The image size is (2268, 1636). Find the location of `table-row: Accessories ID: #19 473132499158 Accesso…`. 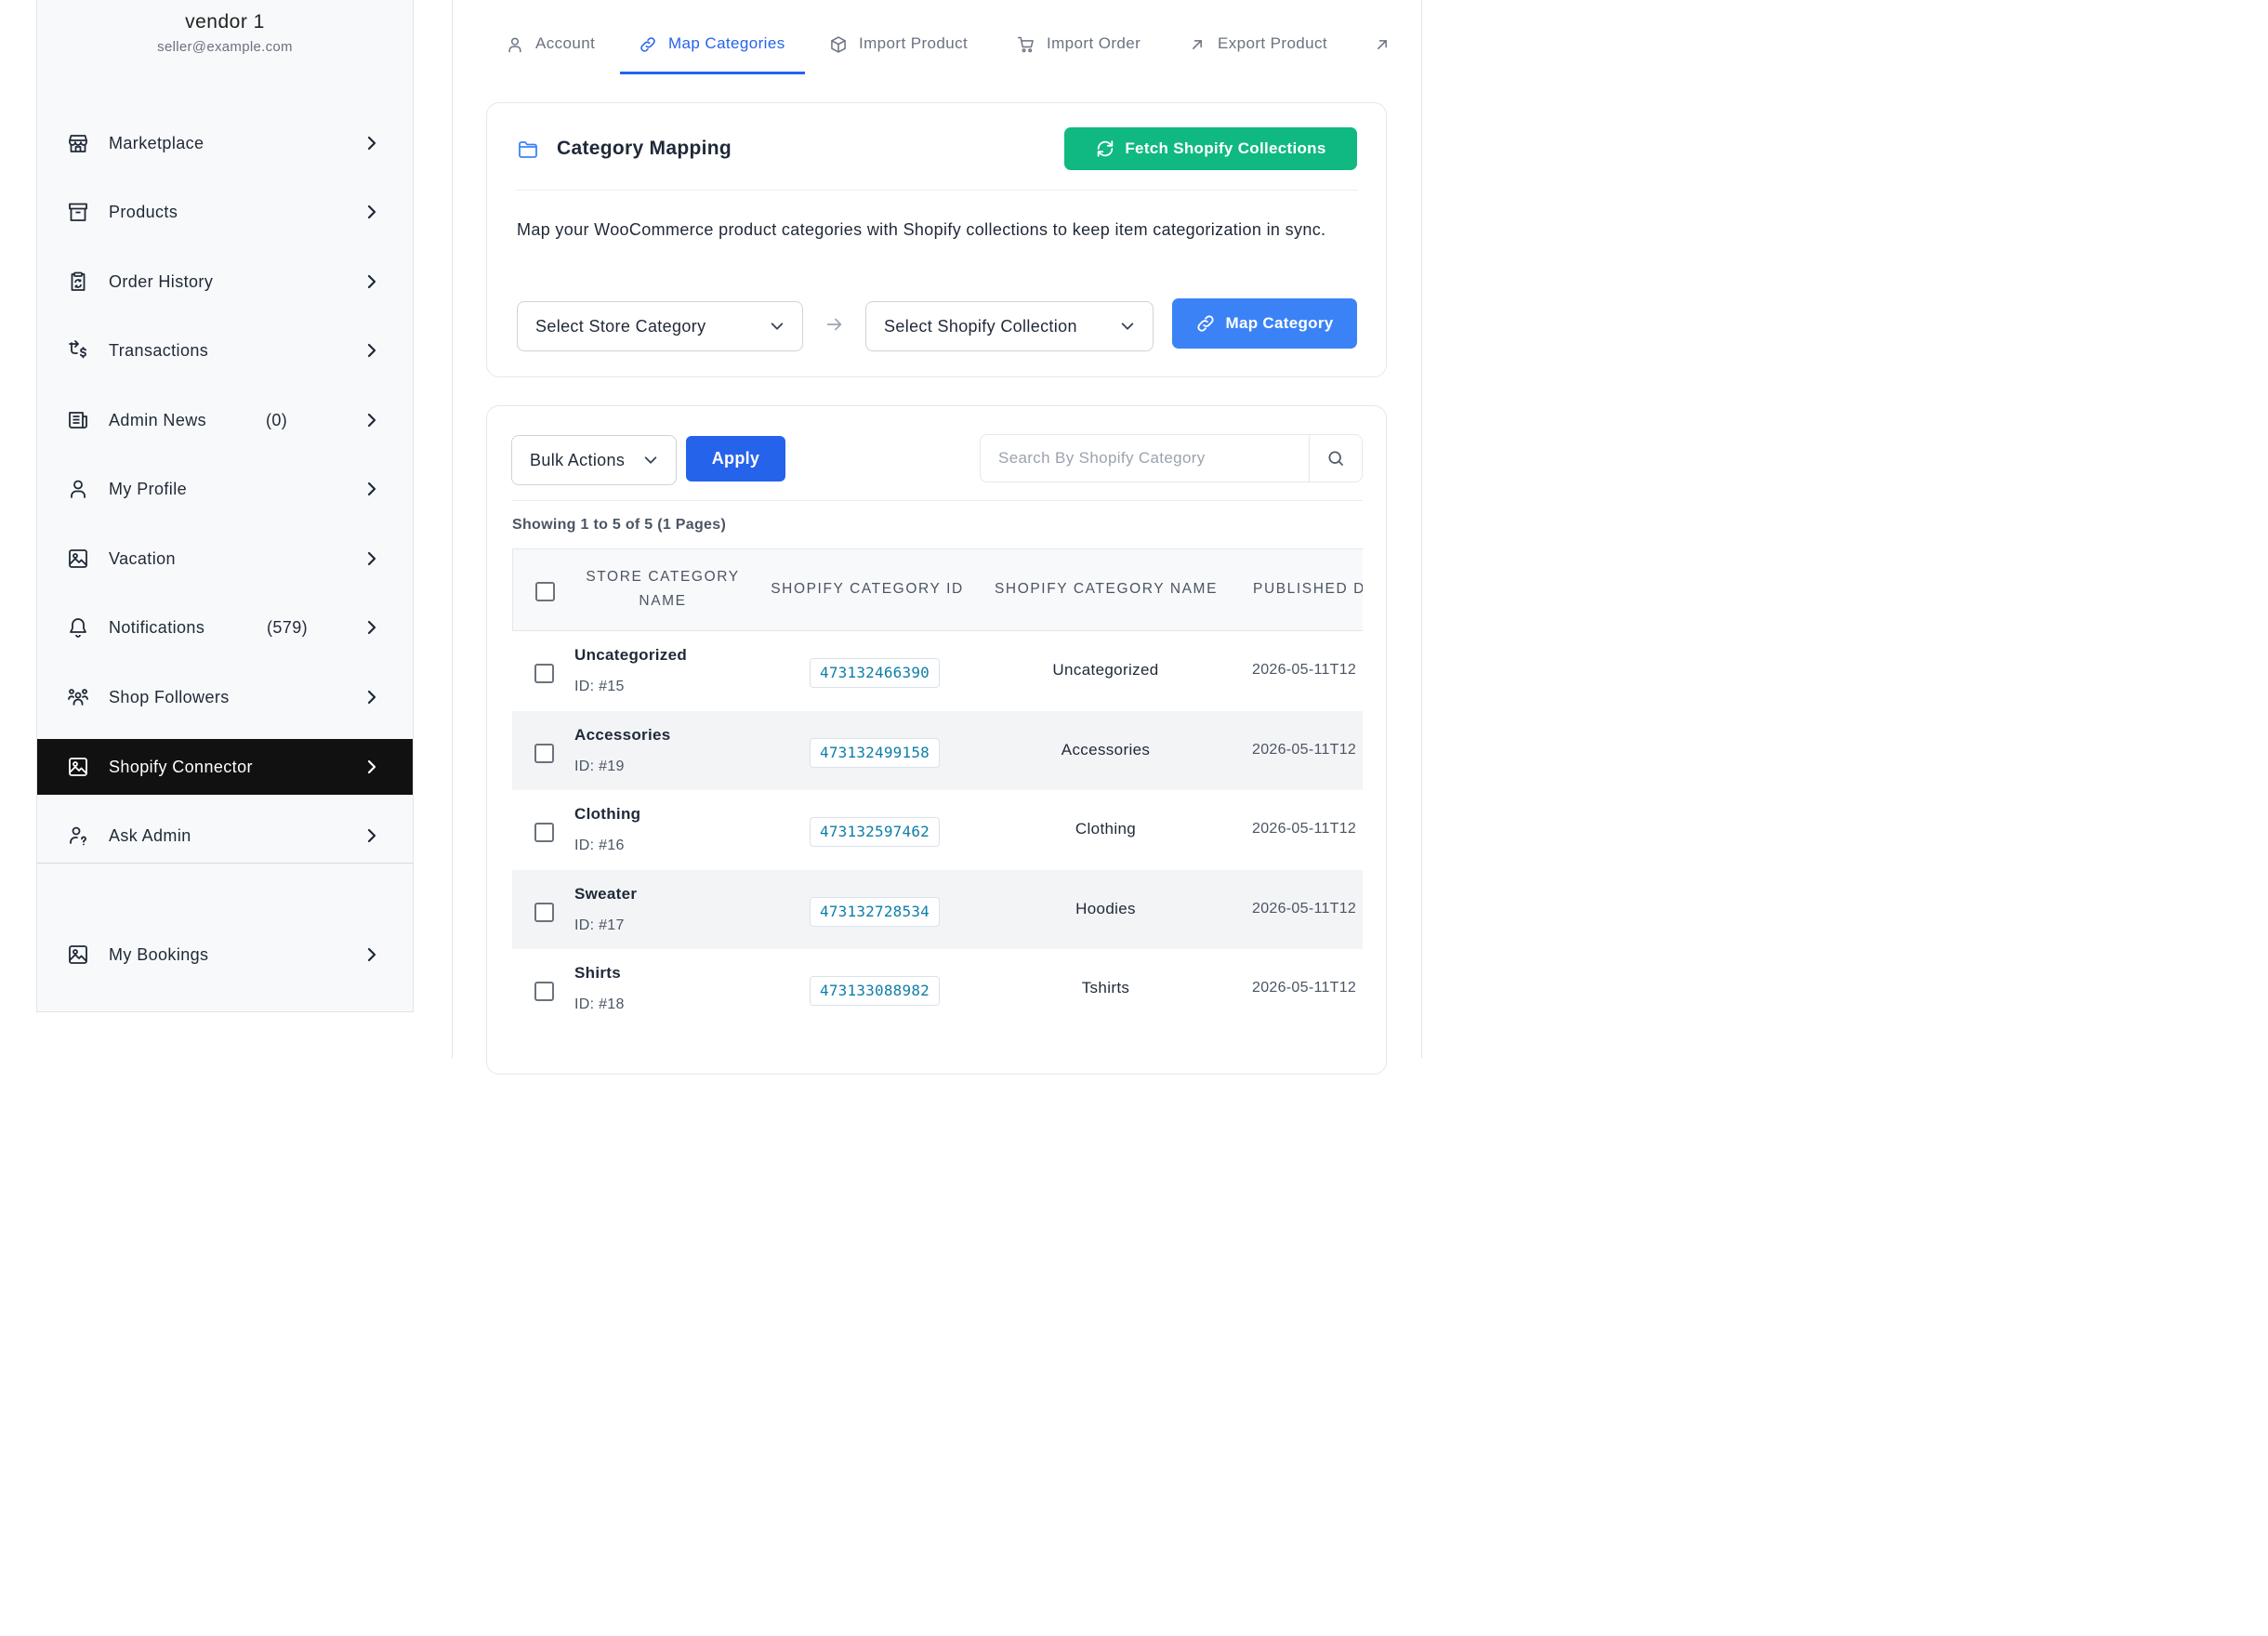

table-row: Accessories ID: #19 473132499158 Accesso… is located at coordinates (937, 750).